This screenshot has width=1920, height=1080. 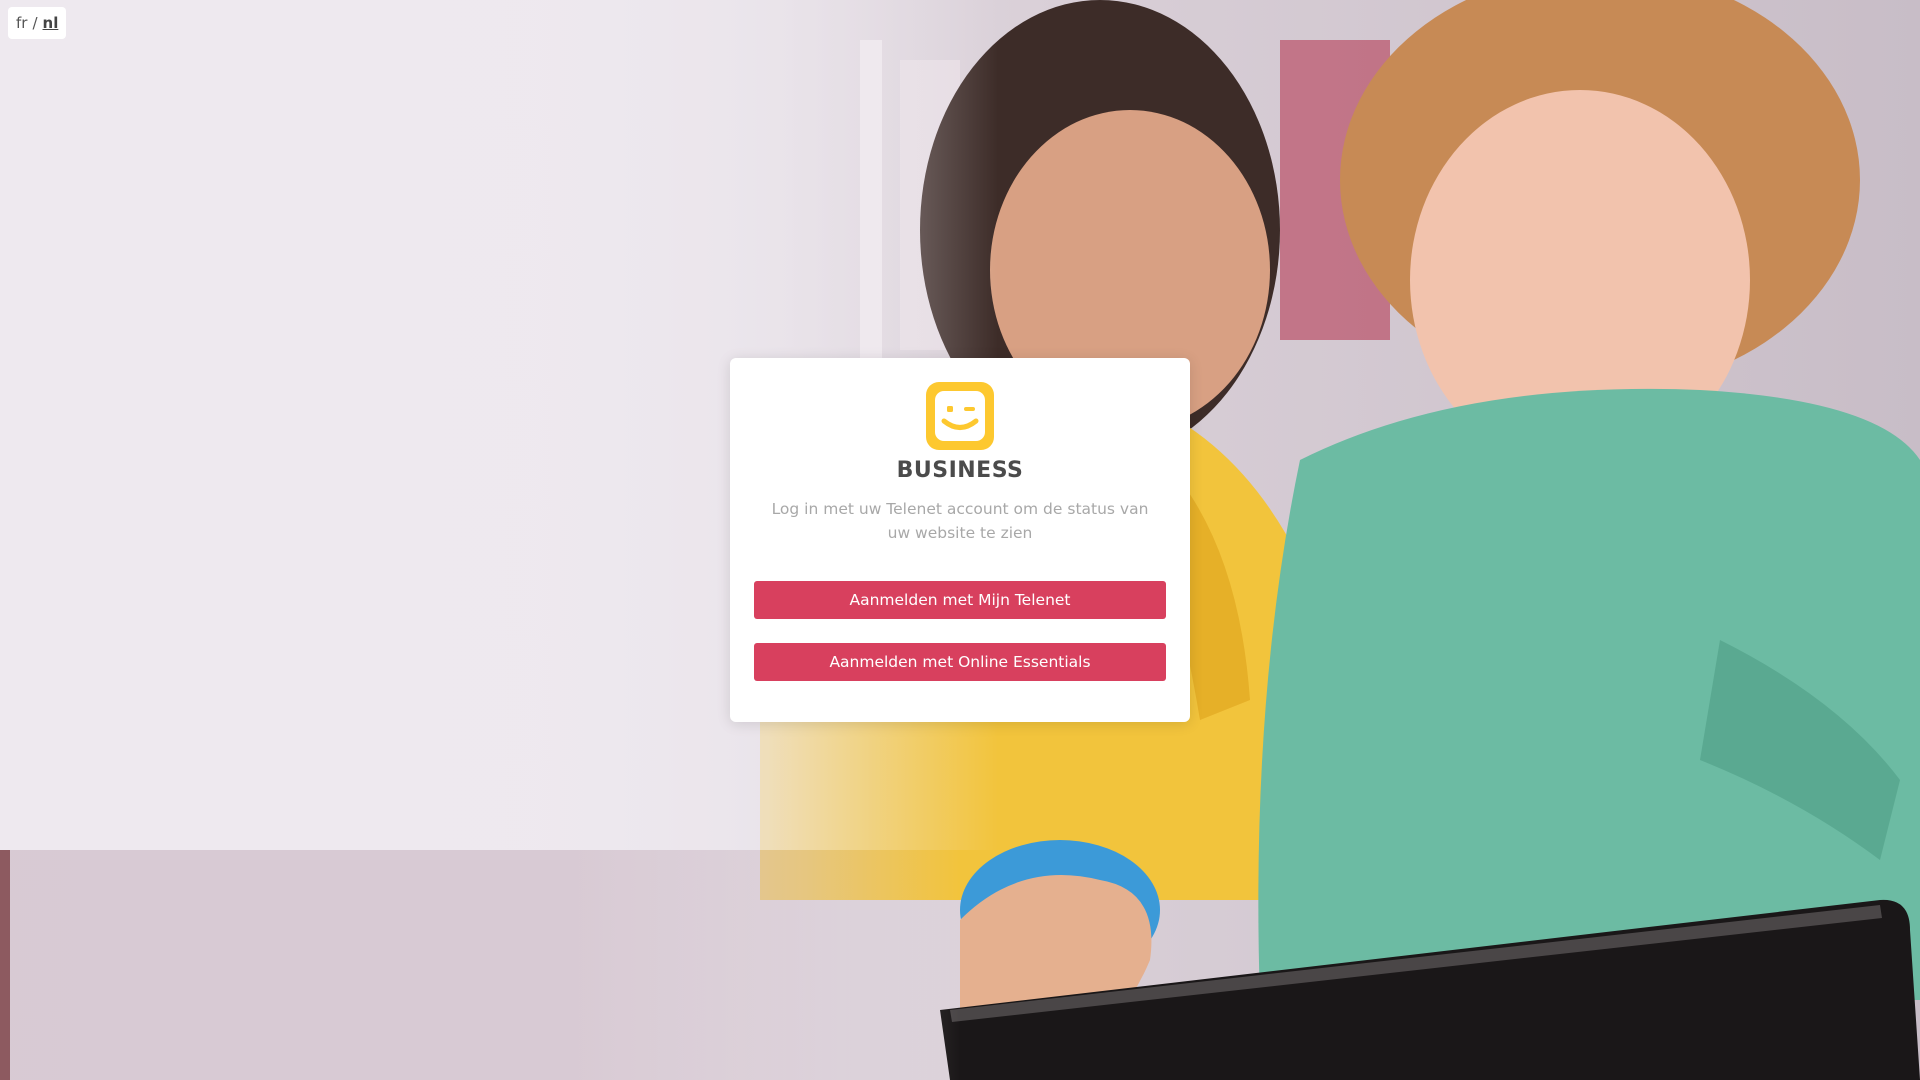 What do you see at coordinates (5, 965) in the screenshot?
I see `background-edge-stripe` at bounding box center [5, 965].